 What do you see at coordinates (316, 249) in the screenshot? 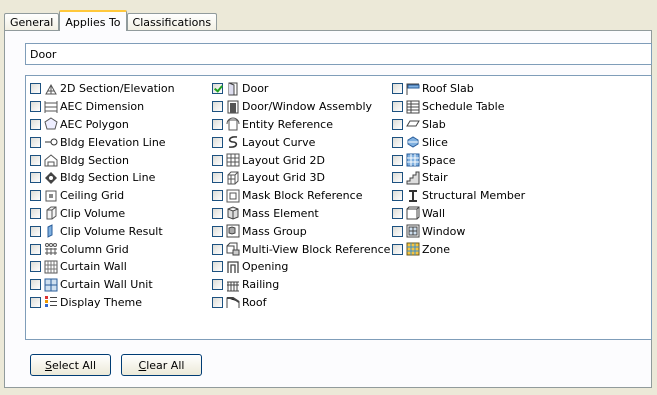
I see `object-type-label: Multi-View Block Reference` at bounding box center [316, 249].